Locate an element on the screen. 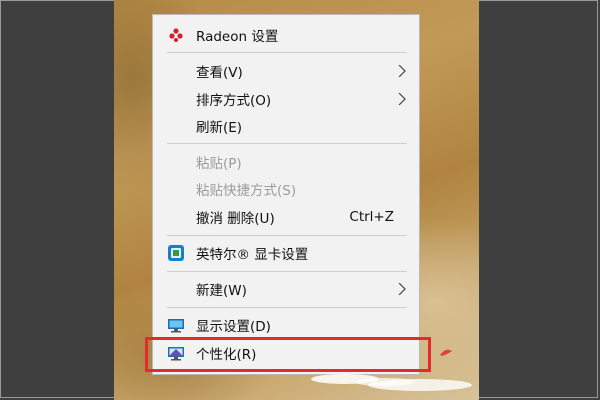 The width and height of the screenshot is (600, 400). menu-item-label: 粘贴(P) is located at coordinates (219, 164).